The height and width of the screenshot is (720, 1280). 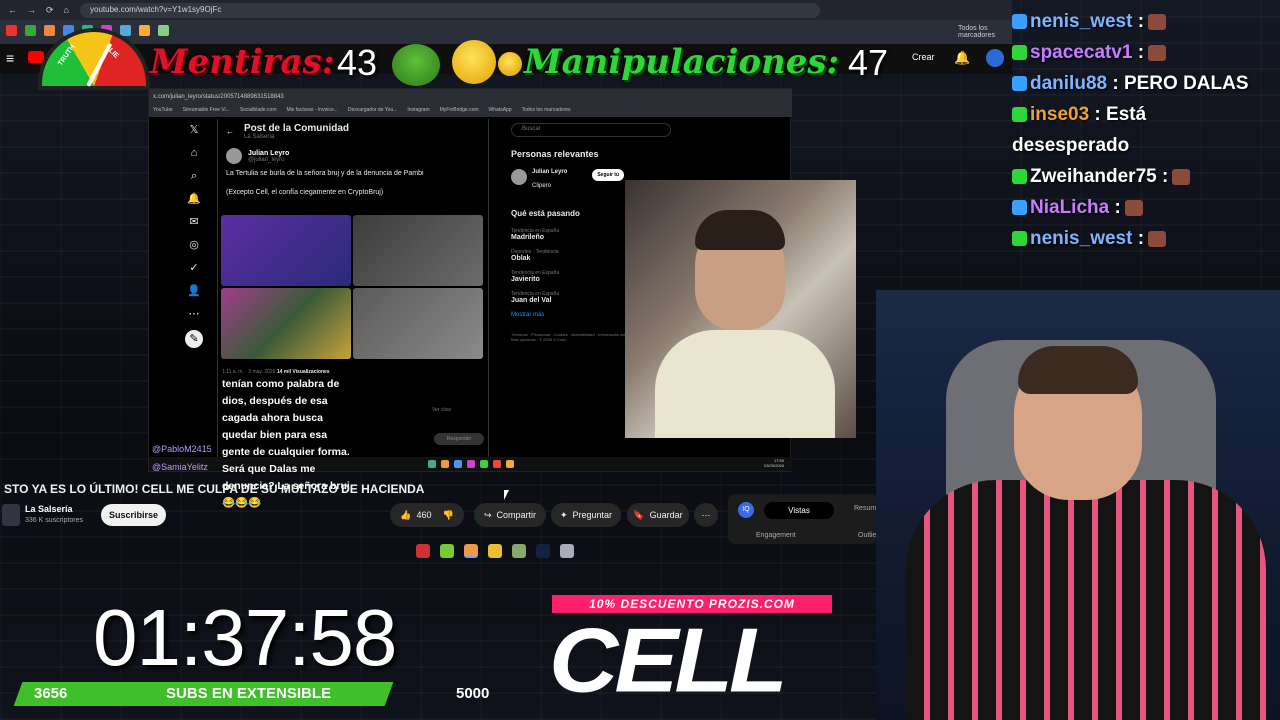 What do you see at coordinates (450, 10) in the screenshot?
I see `address-bar: youtube.com/watch?v=Y1w1sy9OjFc` at bounding box center [450, 10].